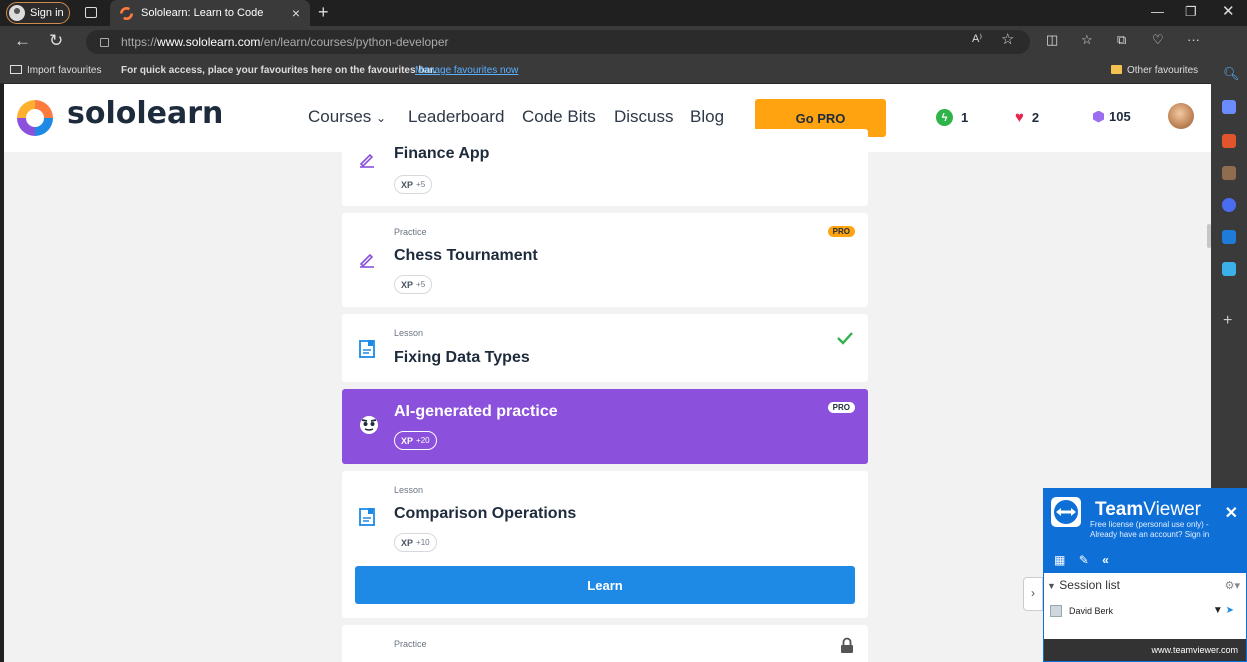 Image resolution: width=1247 pixels, height=662 pixels. What do you see at coordinates (644, 117) in the screenshot?
I see `nav-discuss: Discuss` at bounding box center [644, 117].